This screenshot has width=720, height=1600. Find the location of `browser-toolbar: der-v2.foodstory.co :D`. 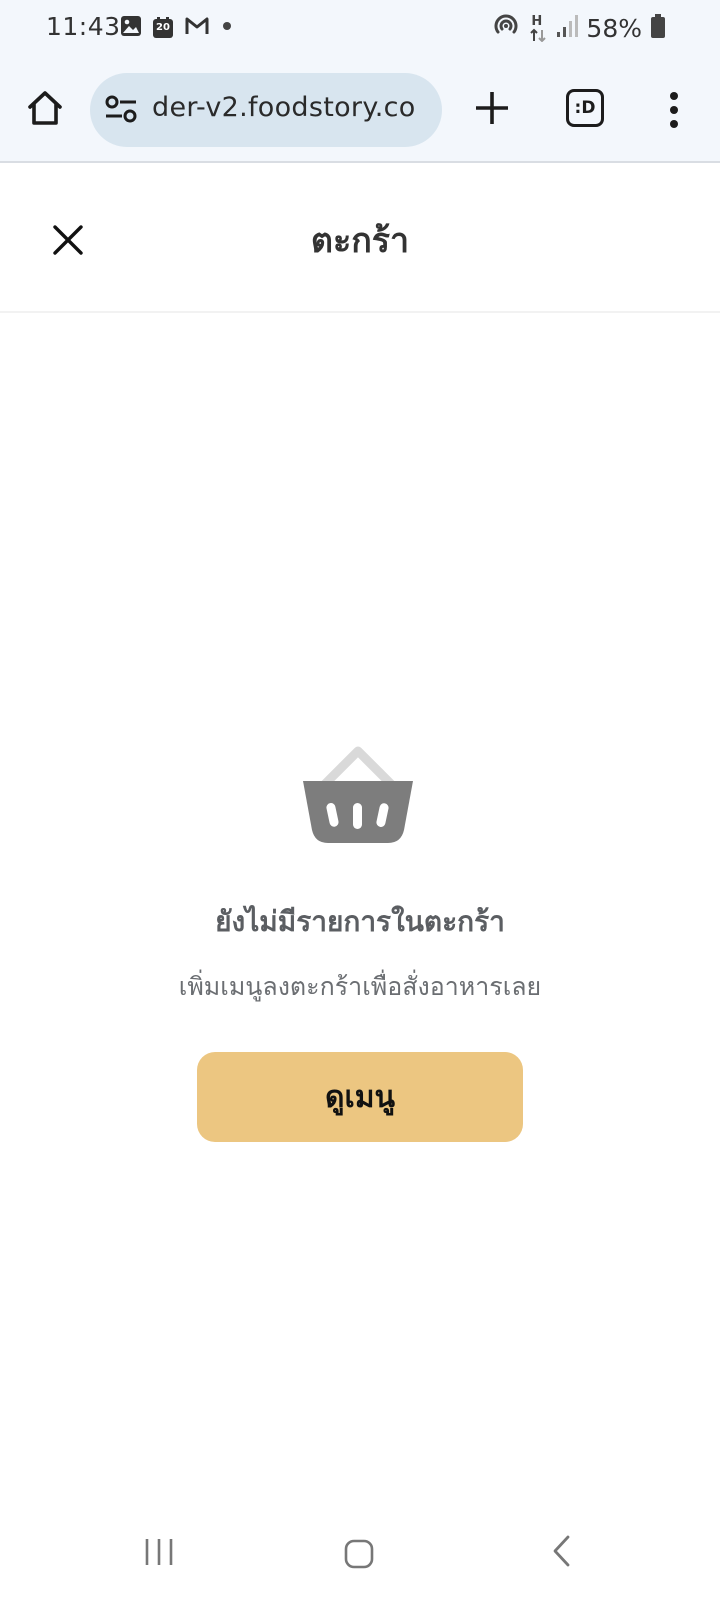

browser-toolbar: der-v2.foodstory.co :D is located at coordinates (360, 110).